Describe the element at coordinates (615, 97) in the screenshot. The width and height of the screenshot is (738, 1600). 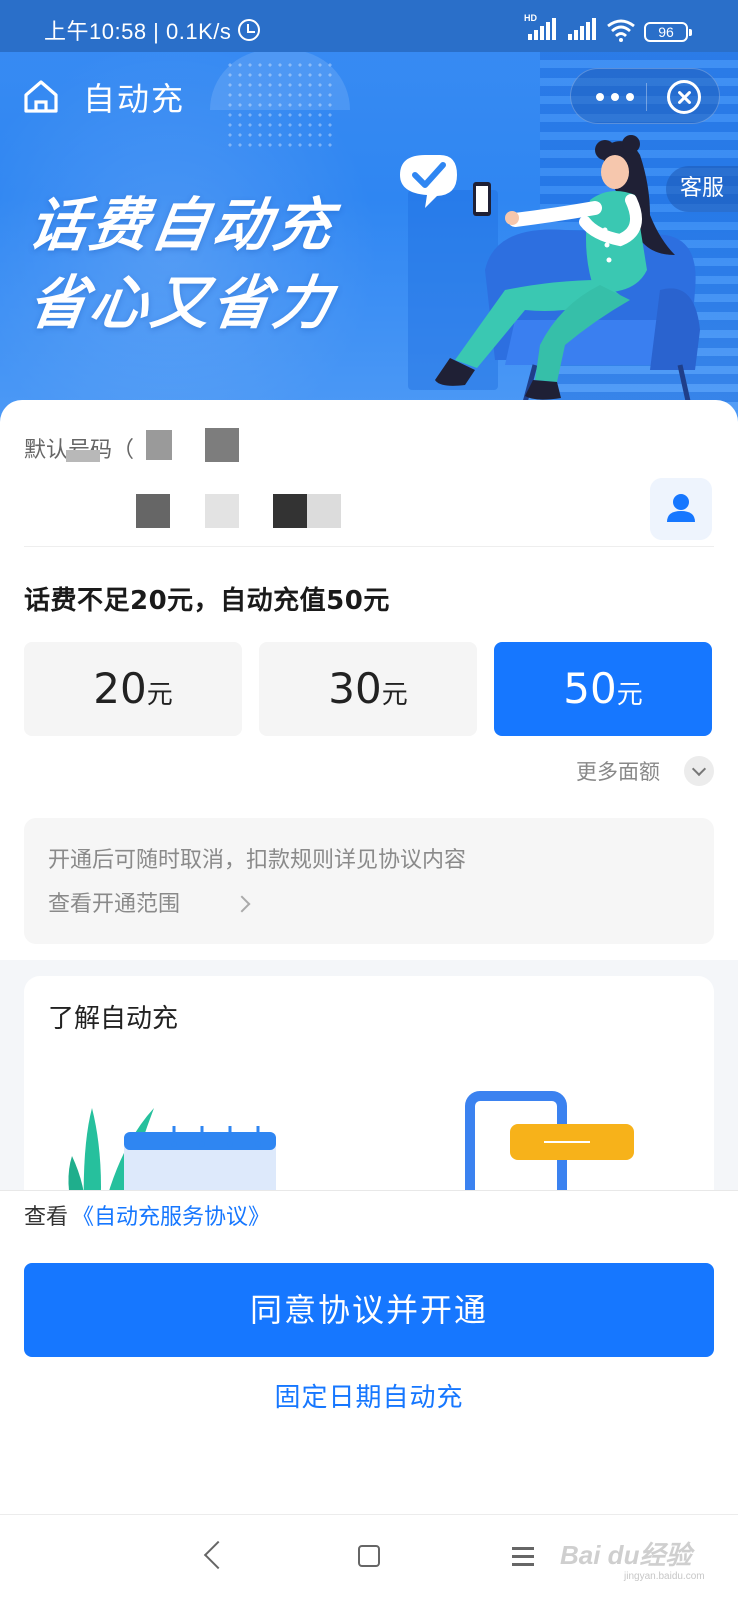
I see `more-button` at that location.